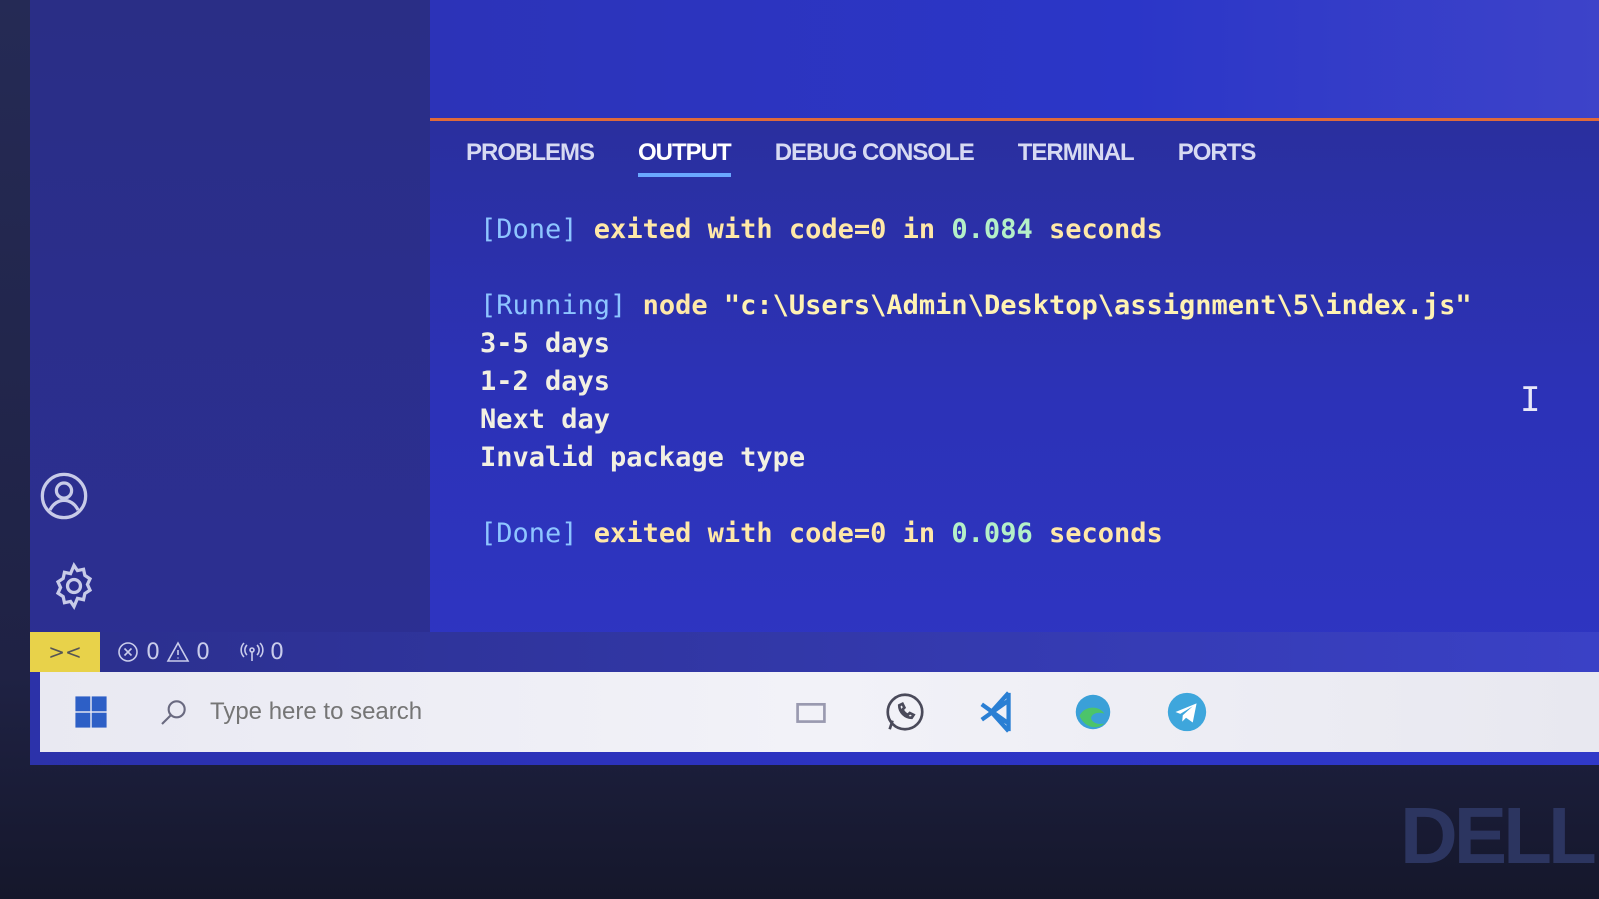 This screenshot has width=1599, height=899. Describe the element at coordinates (1076, 158) in the screenshot. I see `tab-terminal: TERMINAL` at that location.